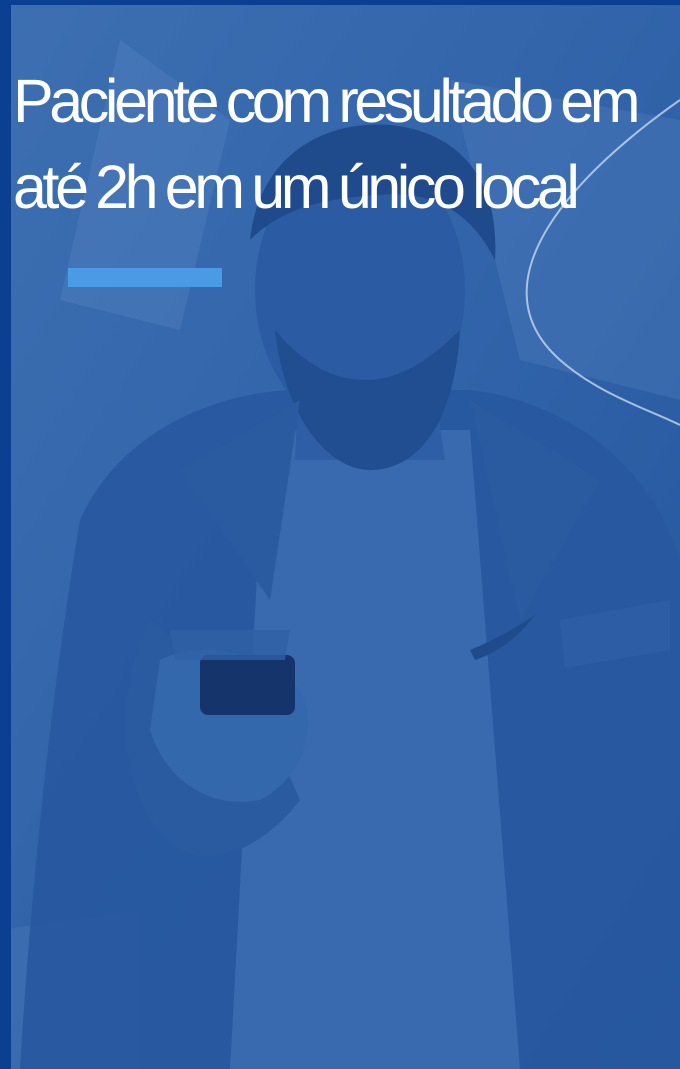 Image resolution: width=680 pixels, height=1069 pixels. I want to click on accent-bar, so click(145, 277).